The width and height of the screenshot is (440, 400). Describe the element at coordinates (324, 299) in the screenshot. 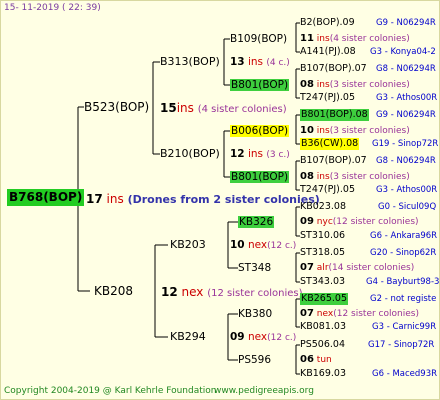

I see `g4-queen: KB265.05` at that location.